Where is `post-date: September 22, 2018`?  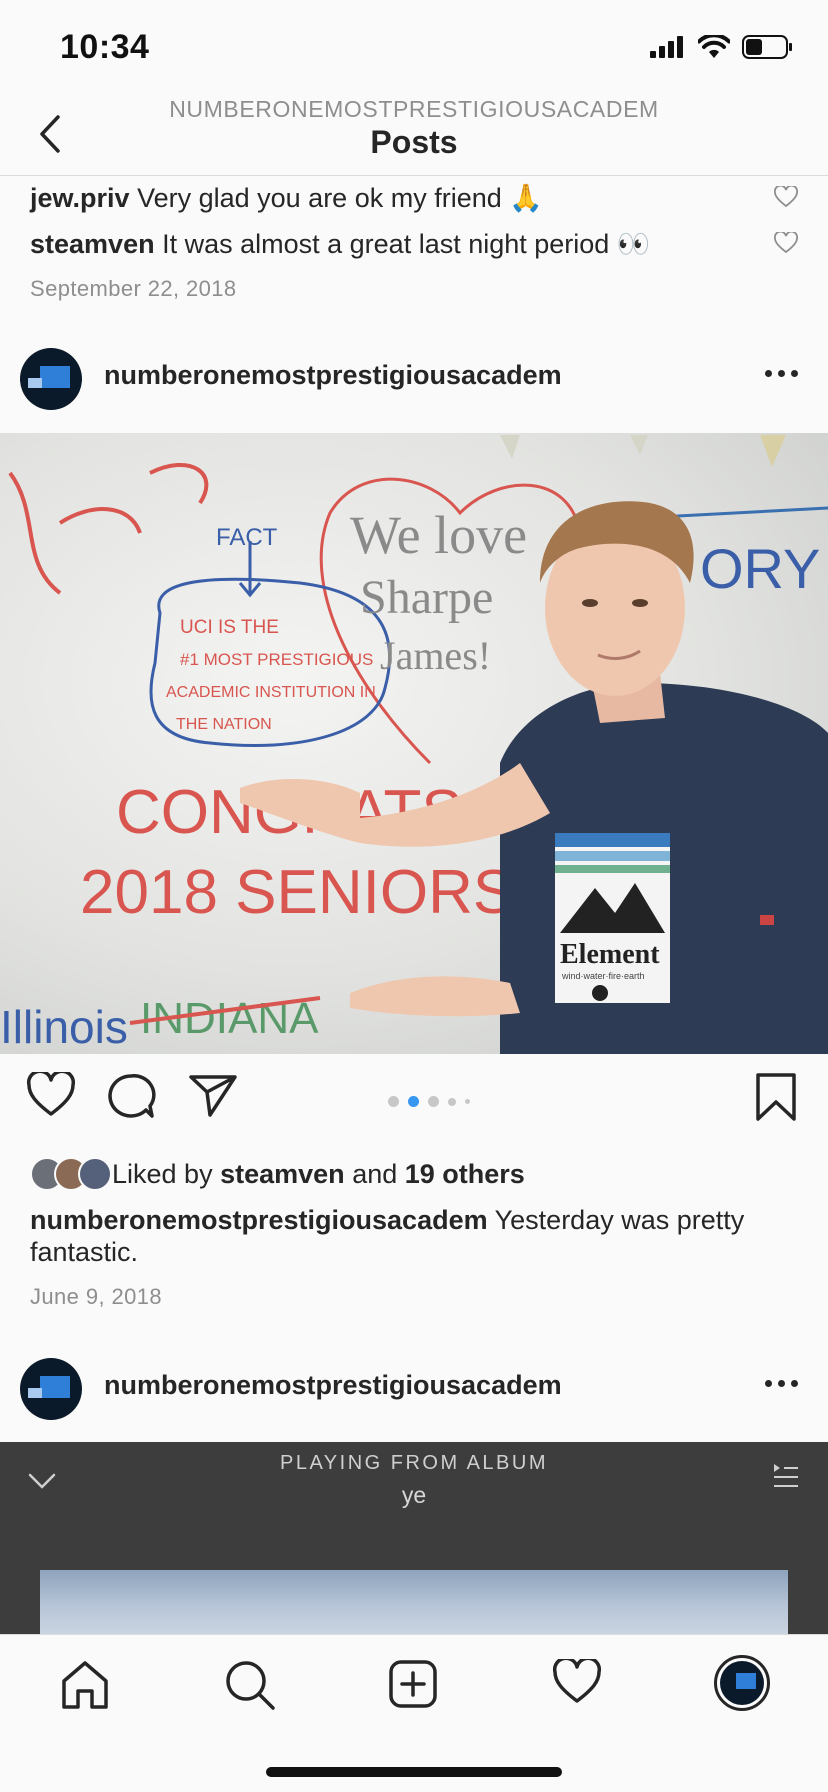 post-date: September 22, 2018 is located at coordinates (133, 288).